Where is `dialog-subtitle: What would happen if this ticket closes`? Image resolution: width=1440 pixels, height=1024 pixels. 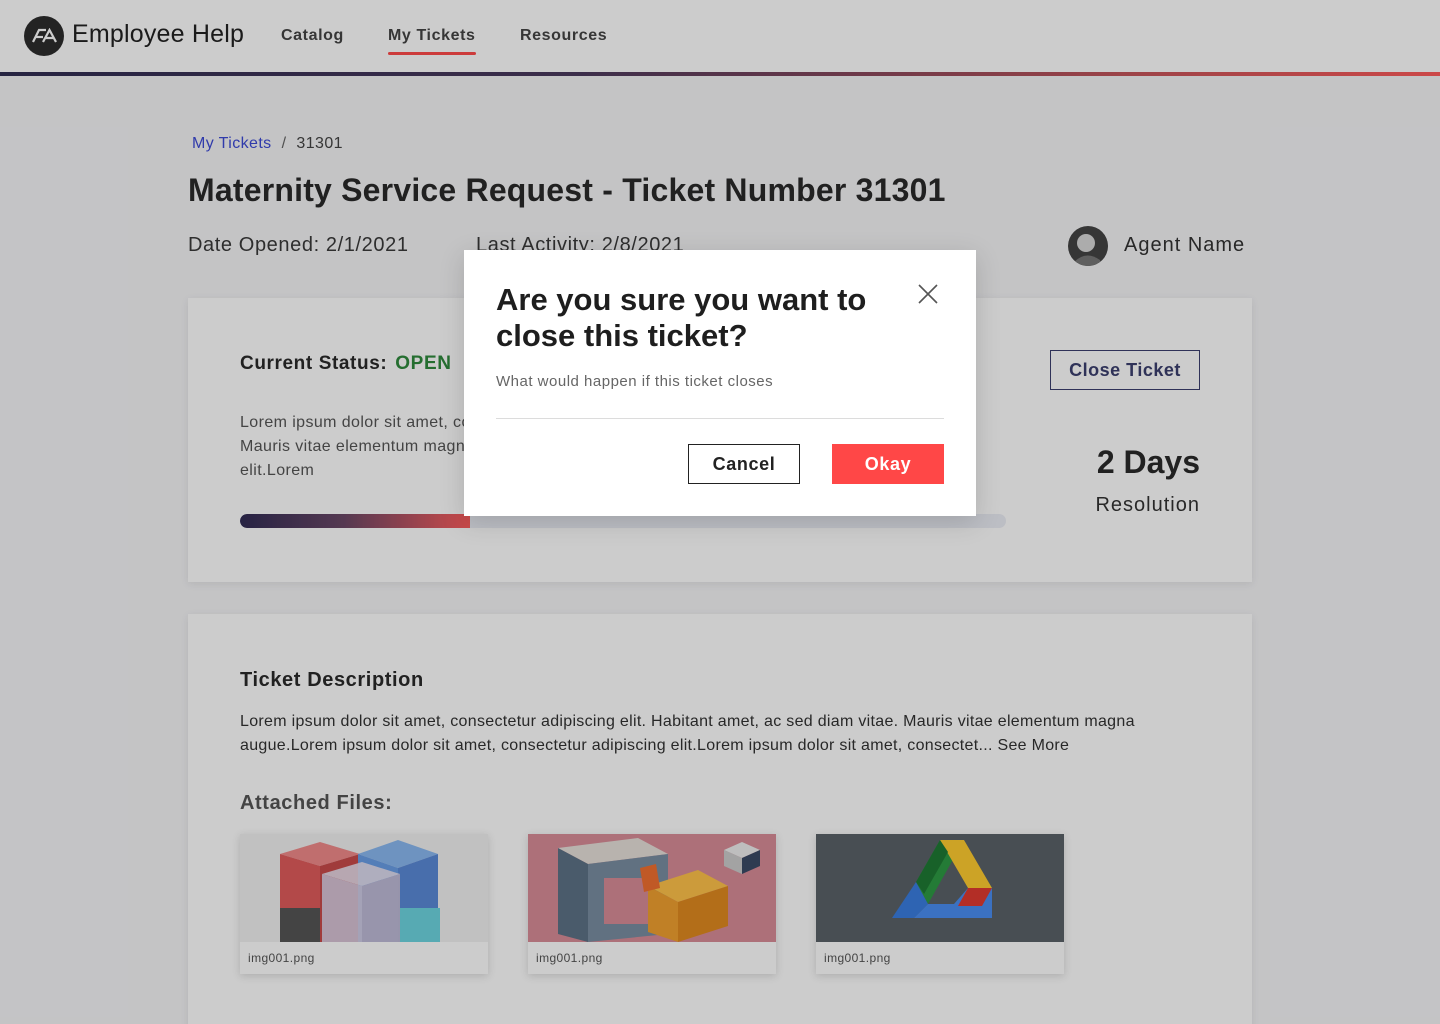 dialog-subtitle: What would happen if this ticket closes is located at coordinates (635, 381).